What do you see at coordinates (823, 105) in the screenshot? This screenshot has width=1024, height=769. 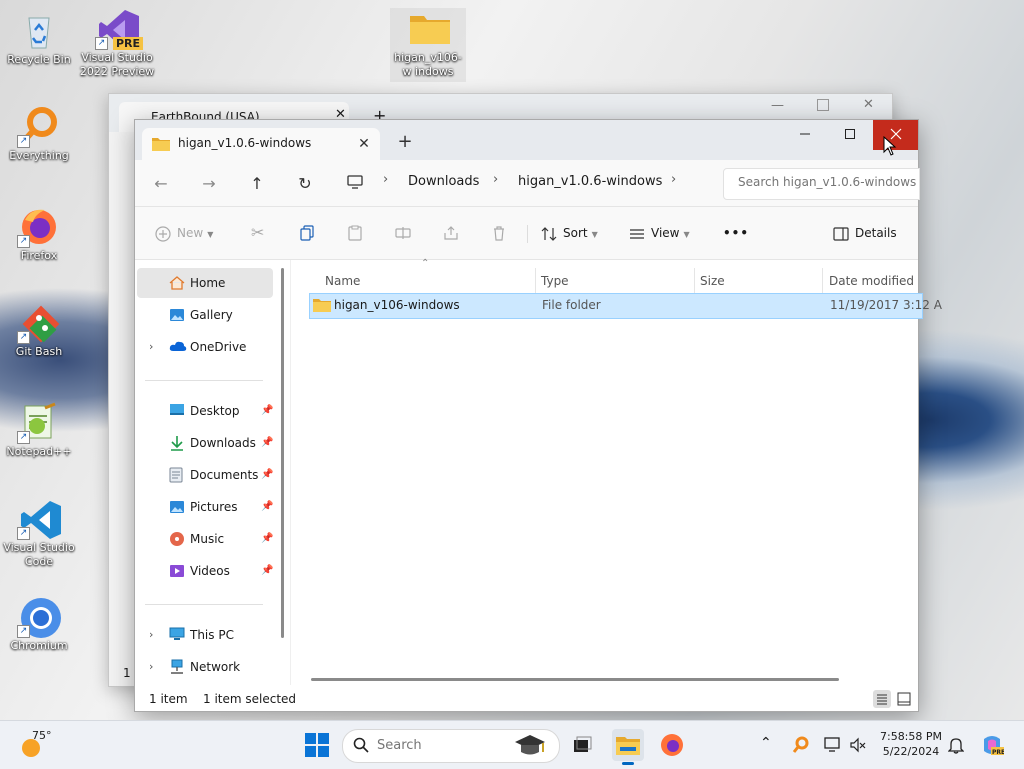 I see `maximize-icon` at bounding box center [823, 105].